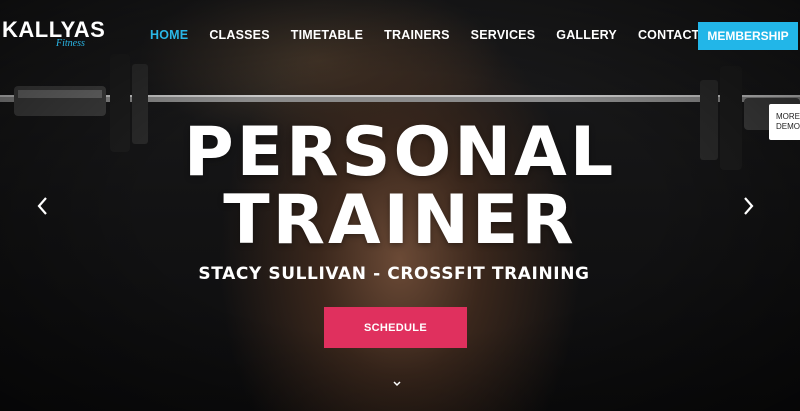  I want to click on slider-next-button, so click(748, 206).